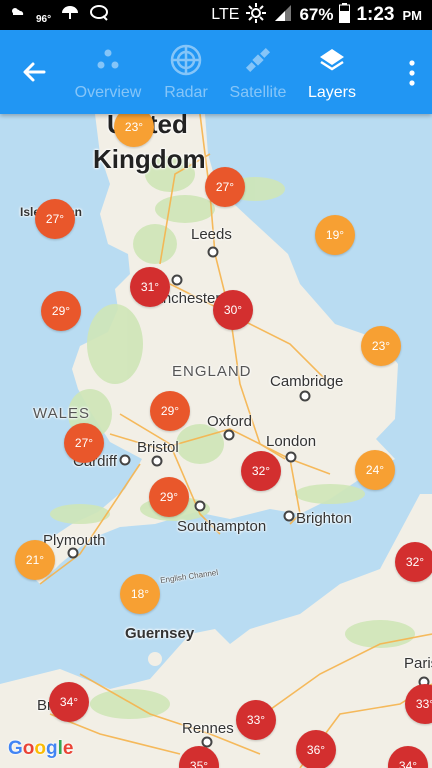 The width and height of the screenshot is (432, 768). I want to click on layers-icon, so click(332, 60).